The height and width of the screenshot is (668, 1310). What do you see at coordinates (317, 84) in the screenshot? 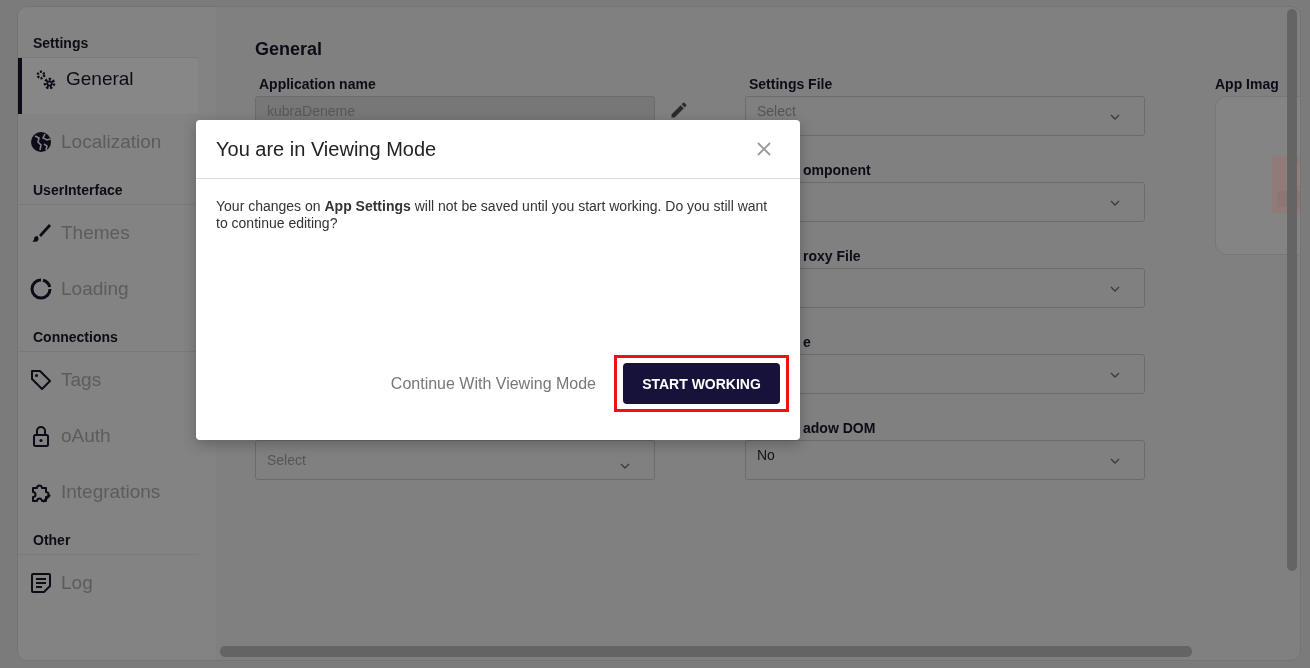
I see `field-label: Application name` at bounding box center [317, 84].